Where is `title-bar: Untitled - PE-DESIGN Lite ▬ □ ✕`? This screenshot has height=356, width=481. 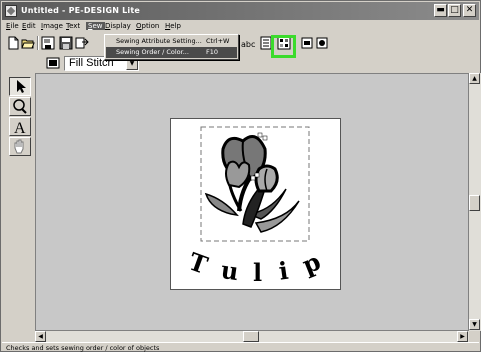 title-bar: Untitled - PE-DESIGN Lite ▬ □ ✕ is located at coordinates (240, 11).